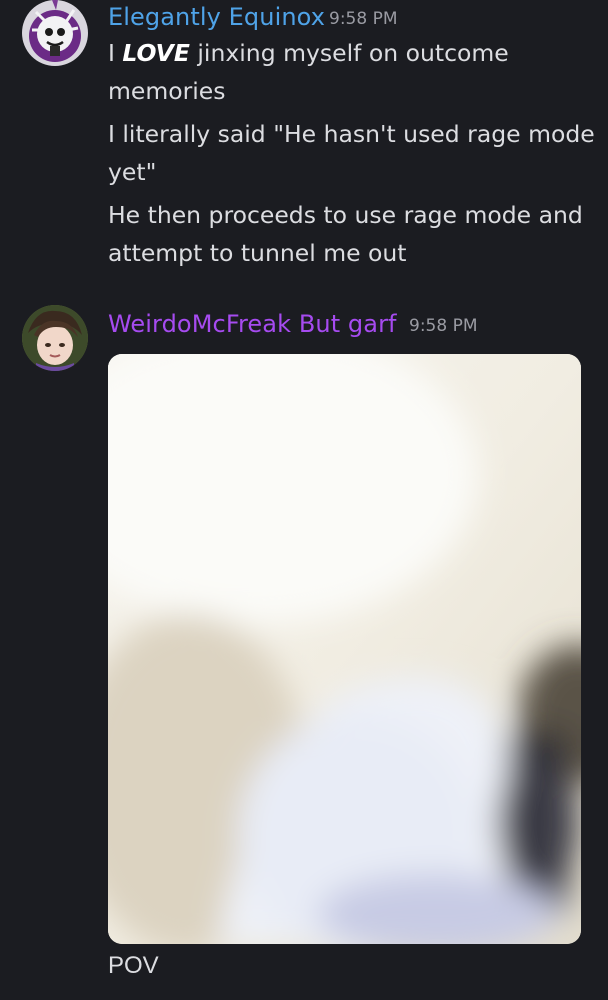 Image resolution: width=608 pixels, height=1000 pixels. I want to click on timestamp: 9:58 PM, so click(443, 326).